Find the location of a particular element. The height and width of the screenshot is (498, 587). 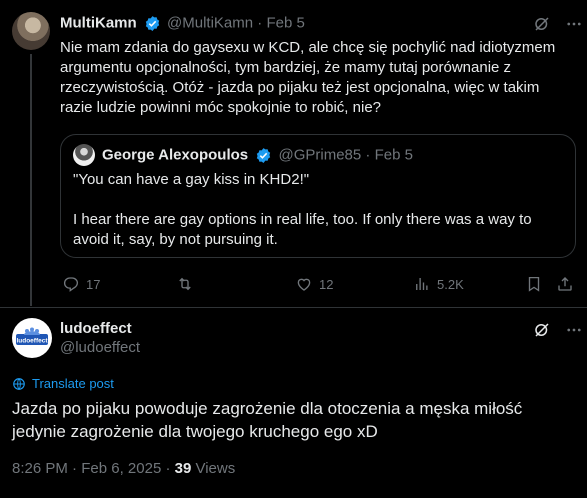

quote-author-name: George Alexopoulos is located at coordinates (175, 155).